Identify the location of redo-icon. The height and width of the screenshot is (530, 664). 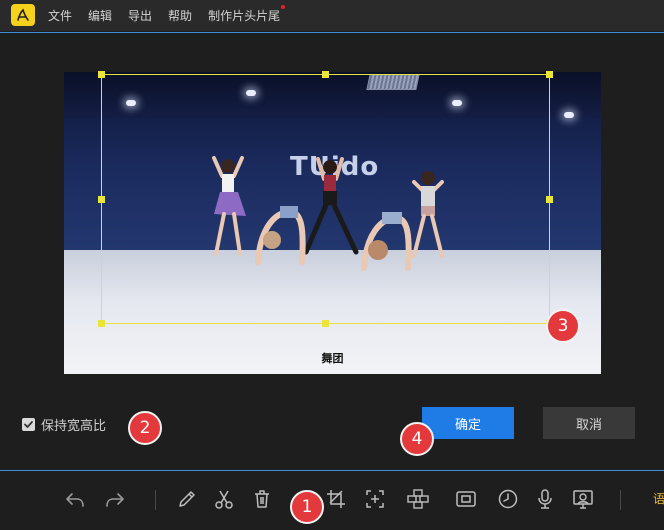
(115, 499).